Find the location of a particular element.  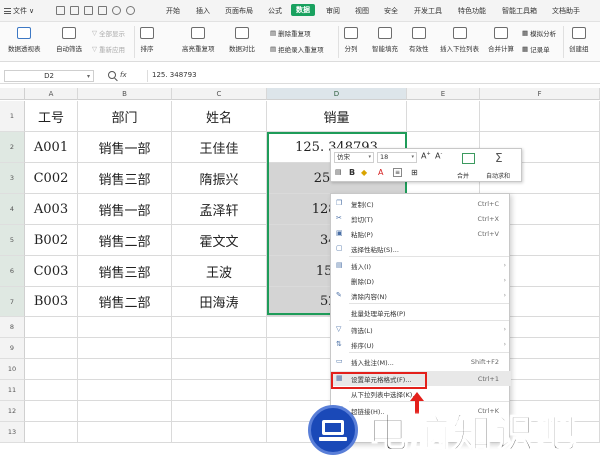

highlight-duplicates-button: 高亮重复项 is located at coordinates (198, 40).